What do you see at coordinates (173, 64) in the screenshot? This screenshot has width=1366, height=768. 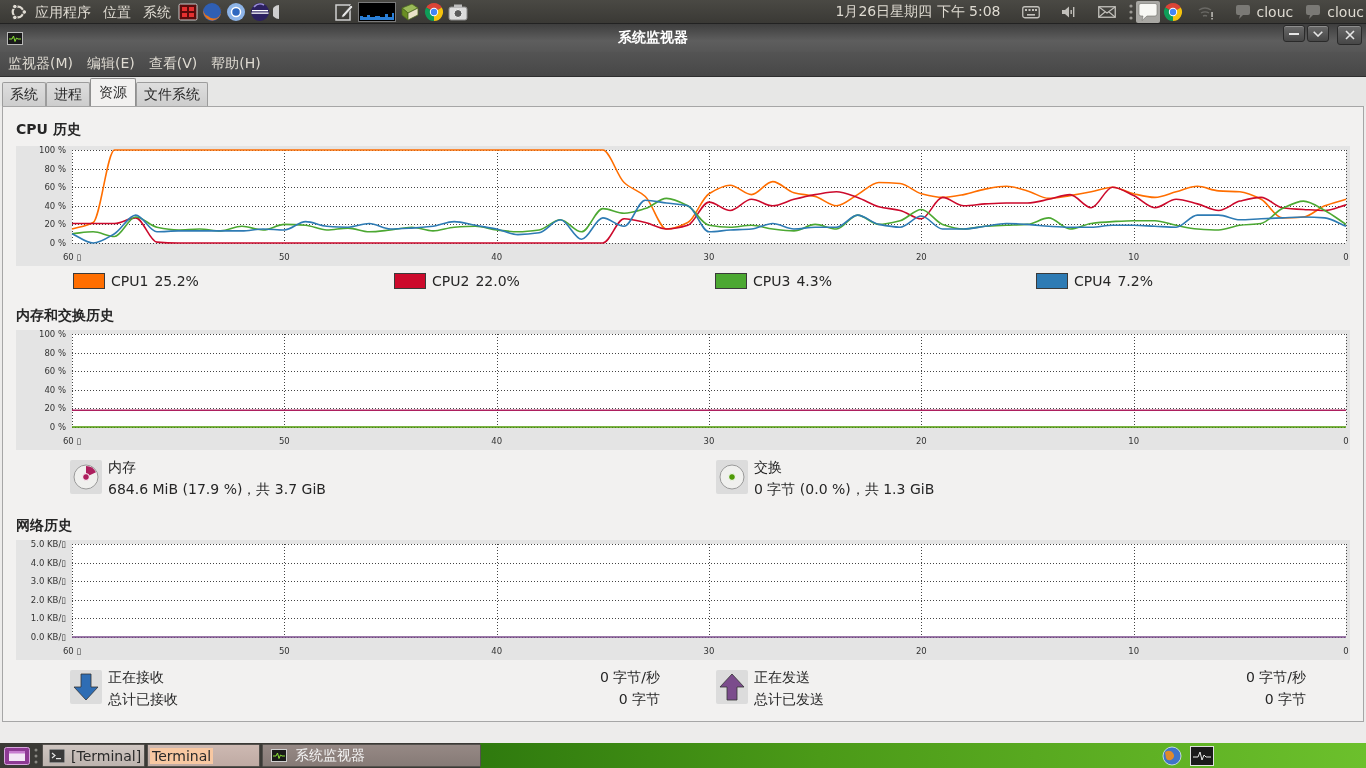 I see `menu-item: 查看(V)` at bounding box center [173, 64].